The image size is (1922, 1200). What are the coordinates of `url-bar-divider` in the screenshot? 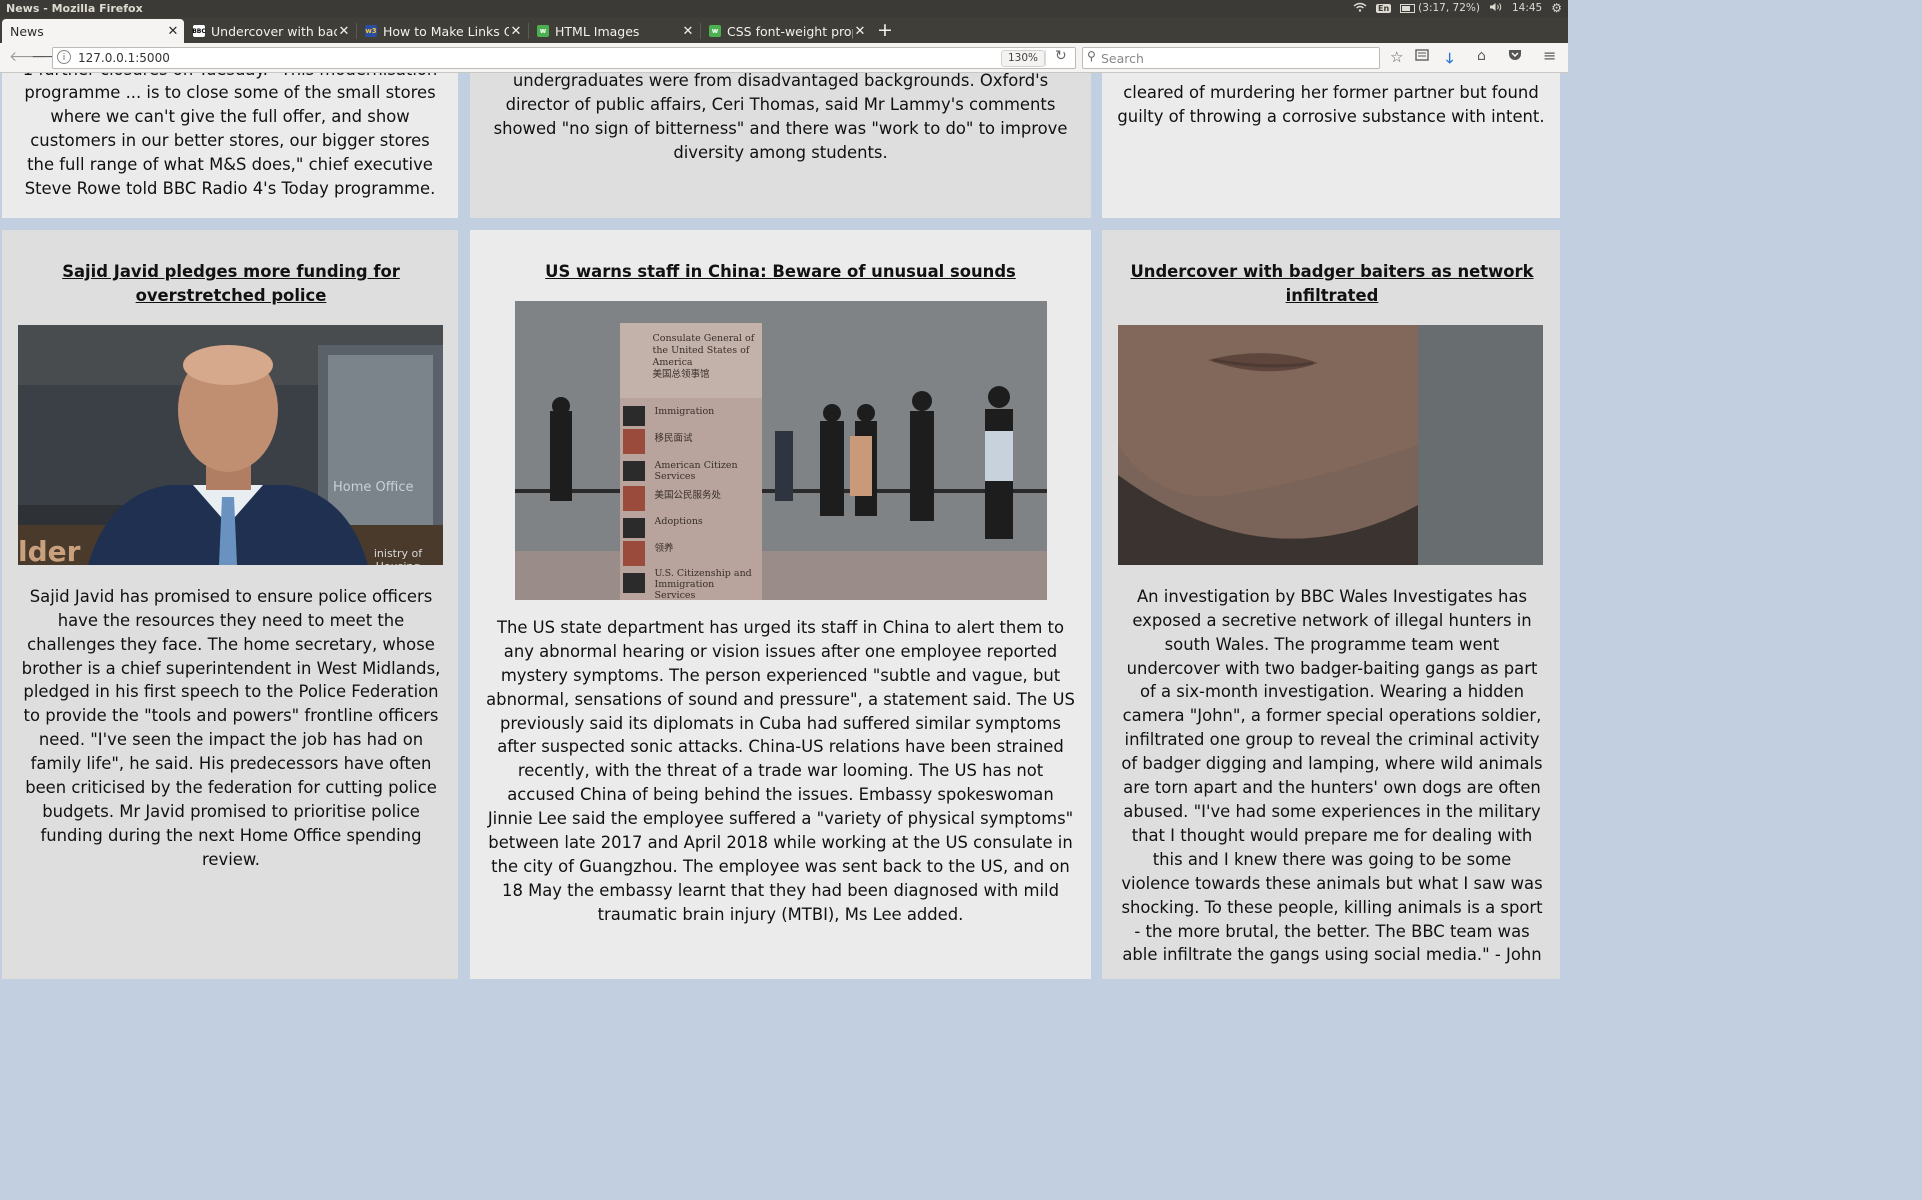 It's located at (1045, 58).